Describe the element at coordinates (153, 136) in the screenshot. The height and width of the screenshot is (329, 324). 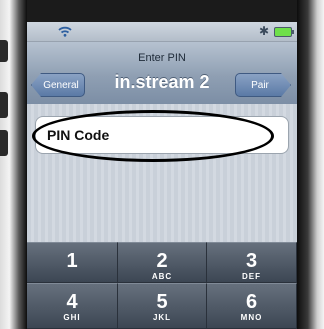
I see `highlight-oval` at that location.